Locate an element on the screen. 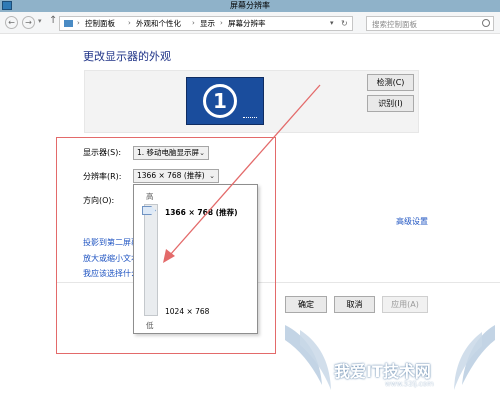 Image resolution: width=500 pixels, height=402 pixels. monitor-dots is located at coordinates (250, 118).